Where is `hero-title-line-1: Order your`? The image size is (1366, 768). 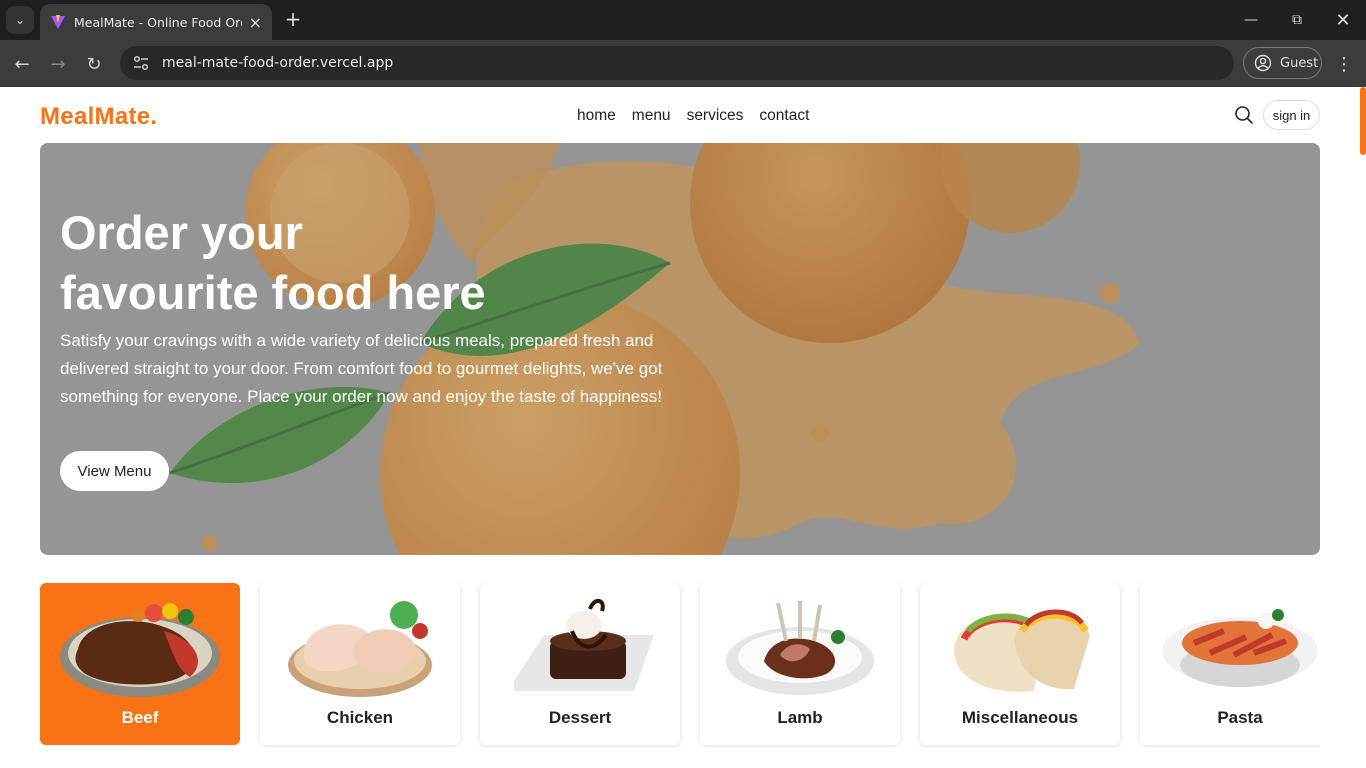 hero-title-line-1: Order your is located at coordinates (181, 232).